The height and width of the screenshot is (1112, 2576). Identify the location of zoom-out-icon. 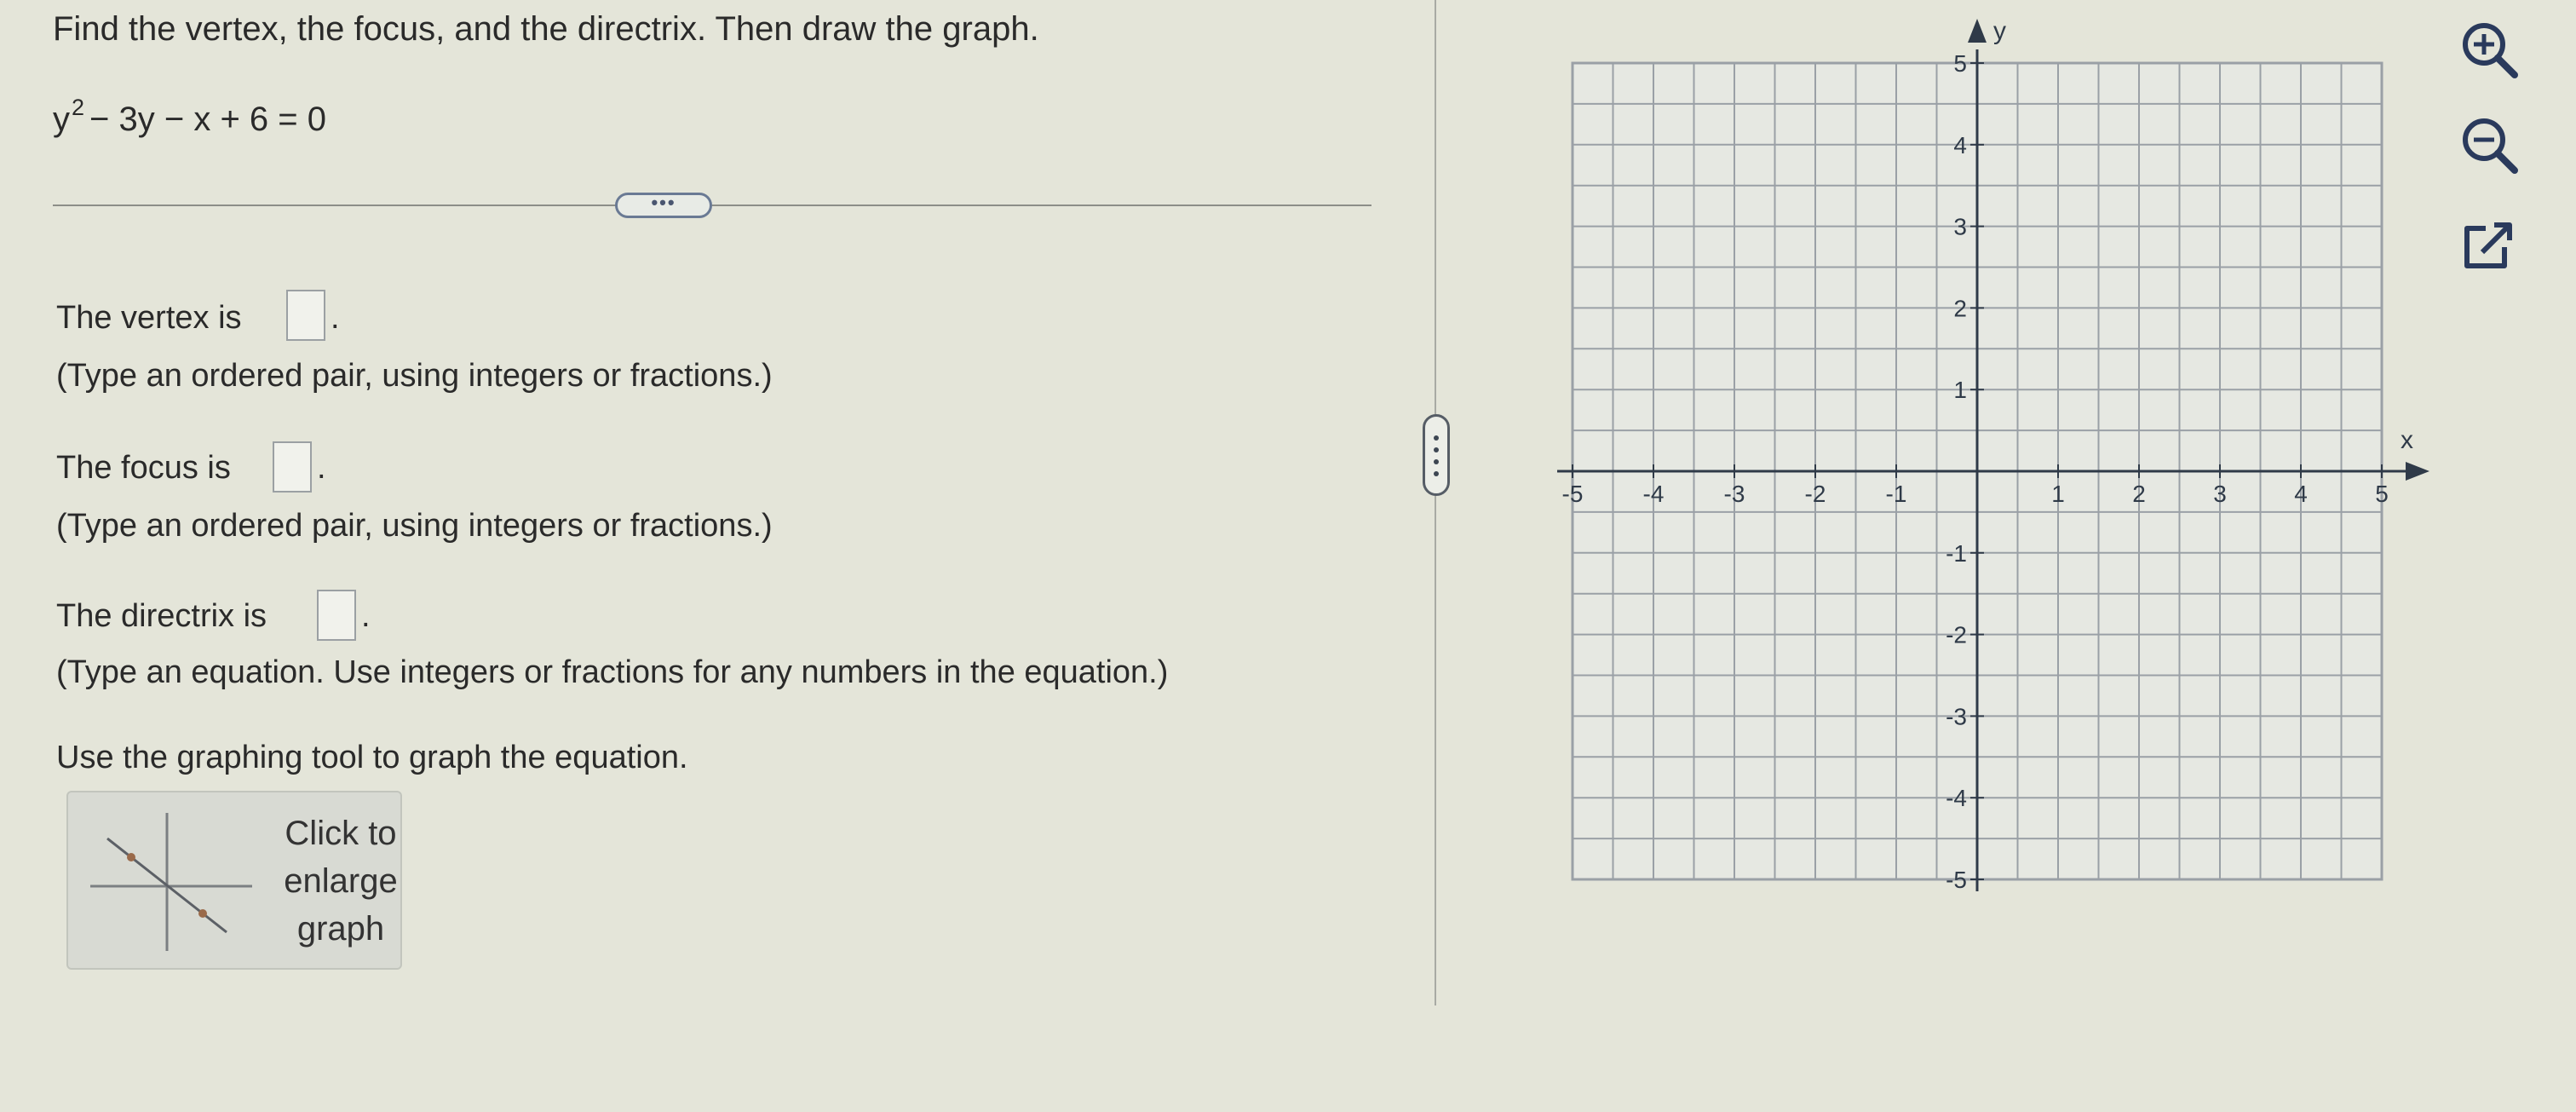
(2489, 145).